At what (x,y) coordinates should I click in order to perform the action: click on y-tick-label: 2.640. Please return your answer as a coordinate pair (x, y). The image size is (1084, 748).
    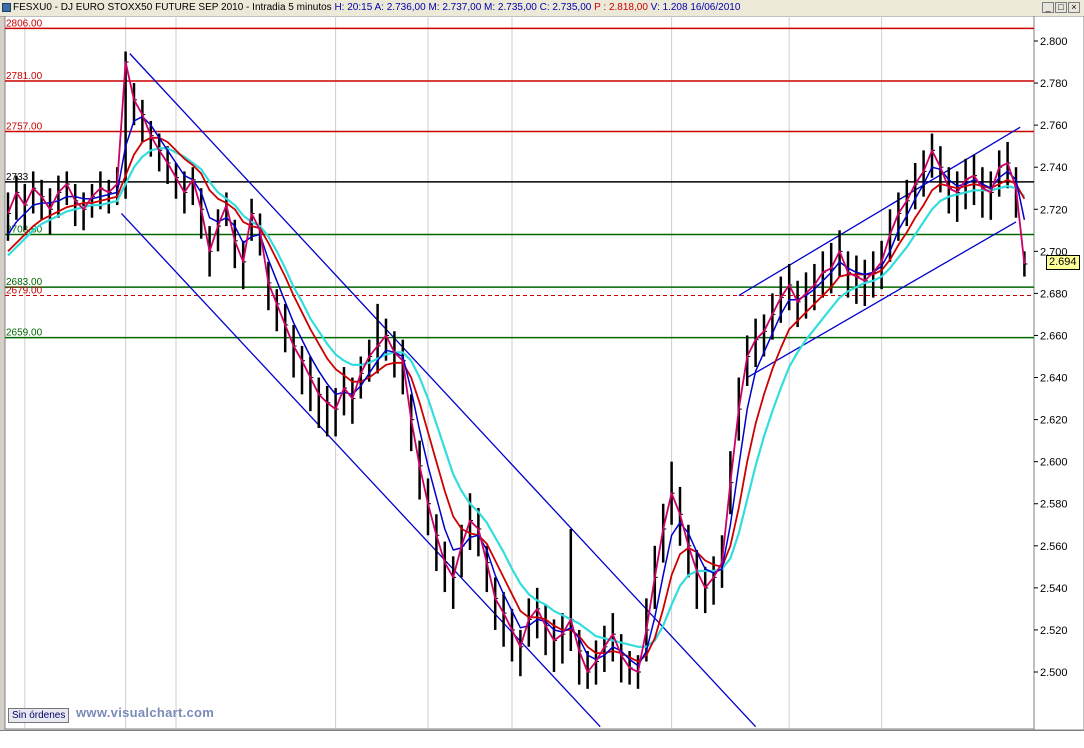
    Looking at the image, I should click on (1054, 379).